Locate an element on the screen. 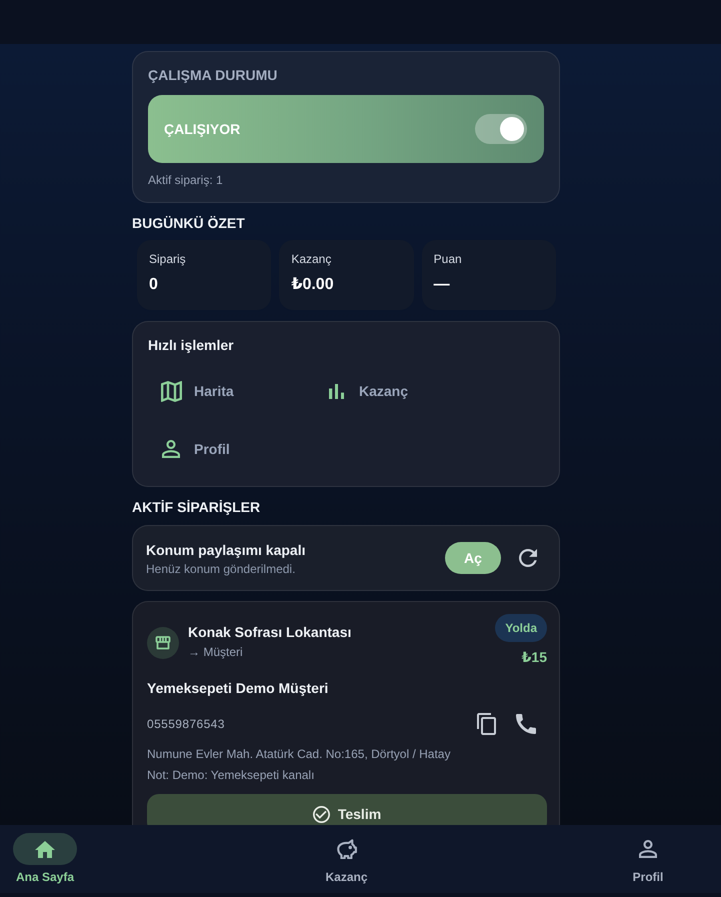 The image size is (721, 897). active-order-count: Aktif sipariş: 1 is located at coordinates (185, 180).